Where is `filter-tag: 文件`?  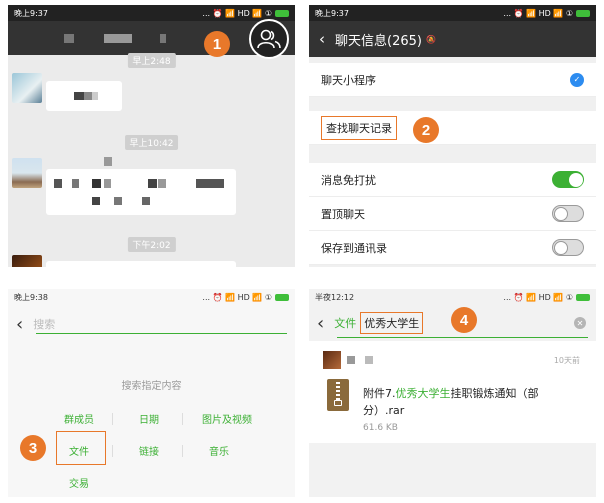 filter-tag: 文件 is located at coordinates (345, 323).